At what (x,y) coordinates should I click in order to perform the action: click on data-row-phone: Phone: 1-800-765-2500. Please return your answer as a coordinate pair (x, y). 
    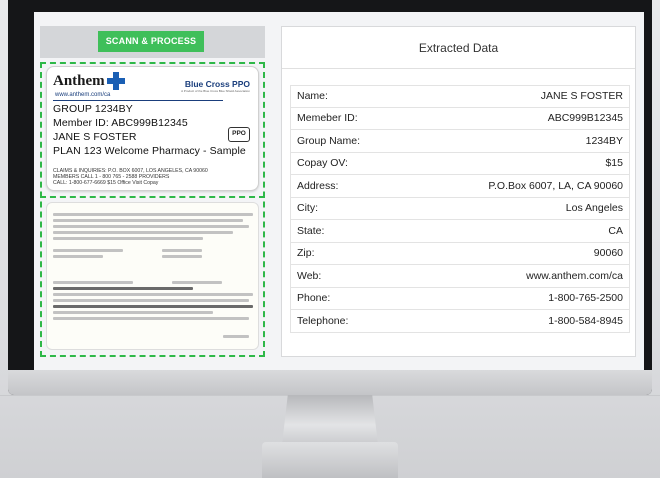
    Looking at the image, I should click on (460, 298).